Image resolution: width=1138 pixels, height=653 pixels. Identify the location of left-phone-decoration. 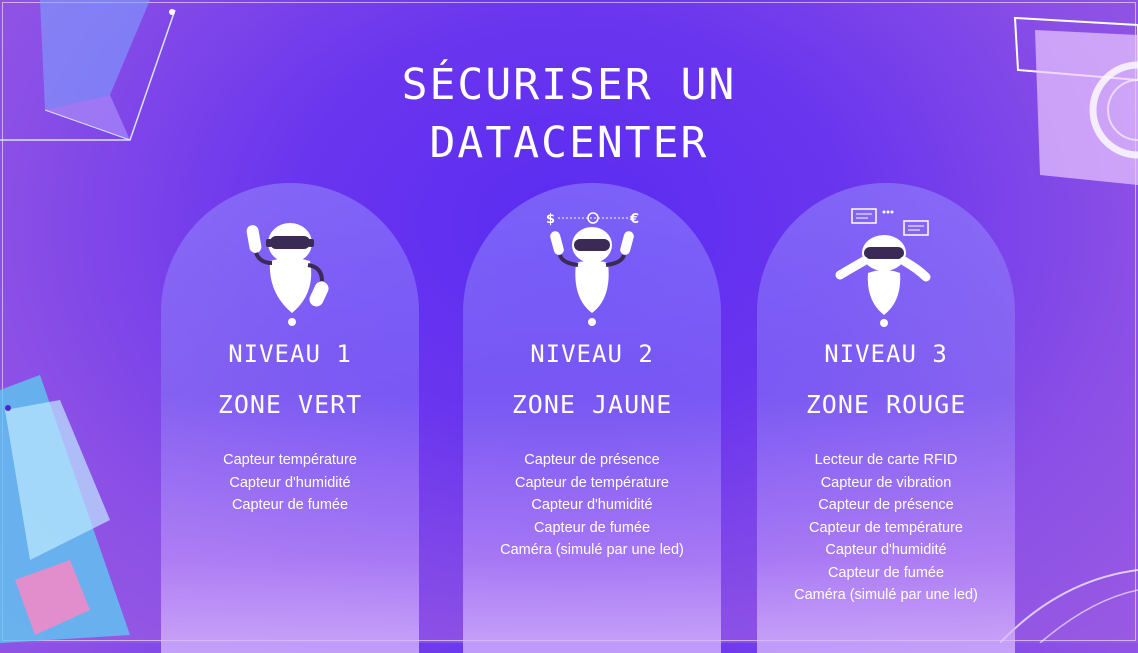
(65, 509).